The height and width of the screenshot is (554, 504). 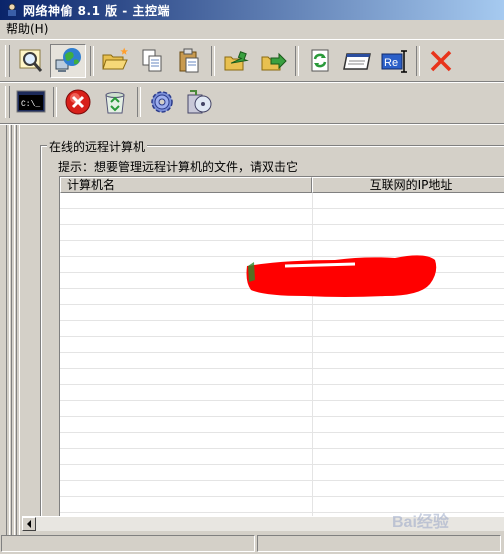 I want to click on copy-button, so click(x=152, y=61).